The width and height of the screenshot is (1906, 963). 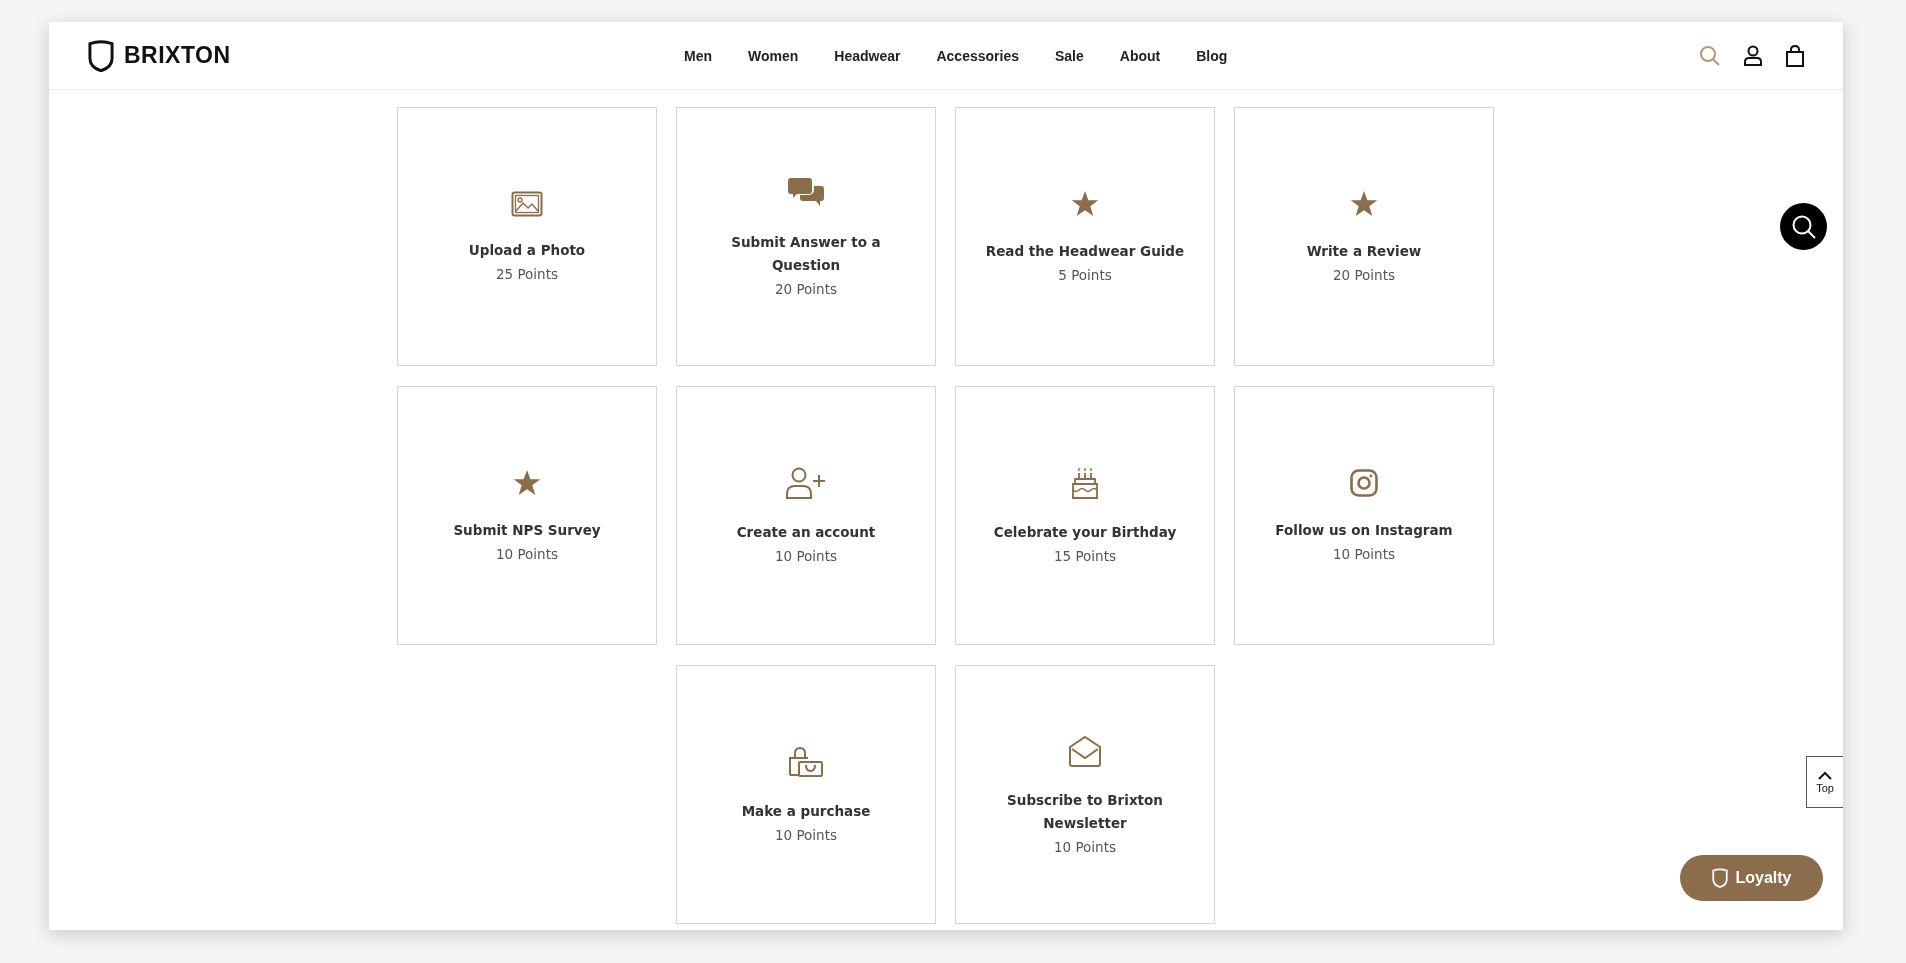 What do you see at coordinates (1364, 515) in the screenshot?
I see `reward-card: Follow us on Instagram 10 Points` at bounding box center [1364, 515].